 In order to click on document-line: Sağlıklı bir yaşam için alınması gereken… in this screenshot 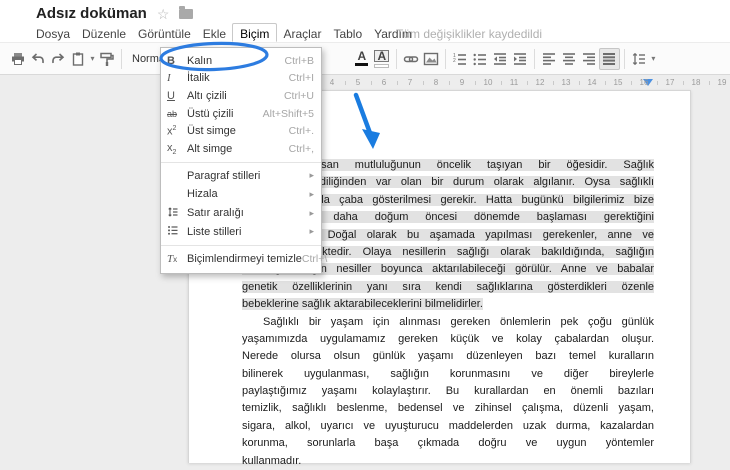, I will do `click(448, 322)`.